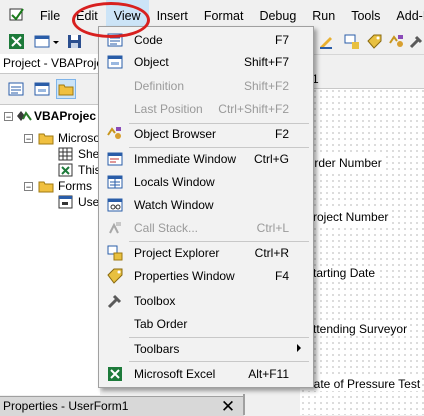 Image resolution: width=424 pixels, height=416 pixels. What do you see at coordinates (244, 404) in the screenshot?
I see `divider` at bounding box center [244, 404].